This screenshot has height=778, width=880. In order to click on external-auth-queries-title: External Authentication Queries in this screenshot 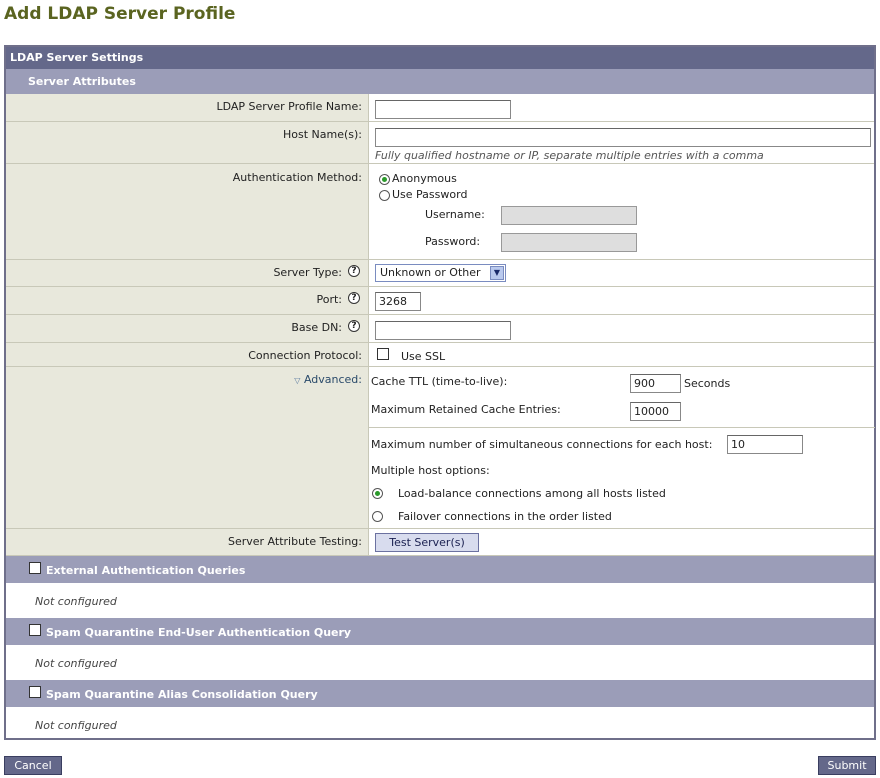, I will do `click(146, 570)`.